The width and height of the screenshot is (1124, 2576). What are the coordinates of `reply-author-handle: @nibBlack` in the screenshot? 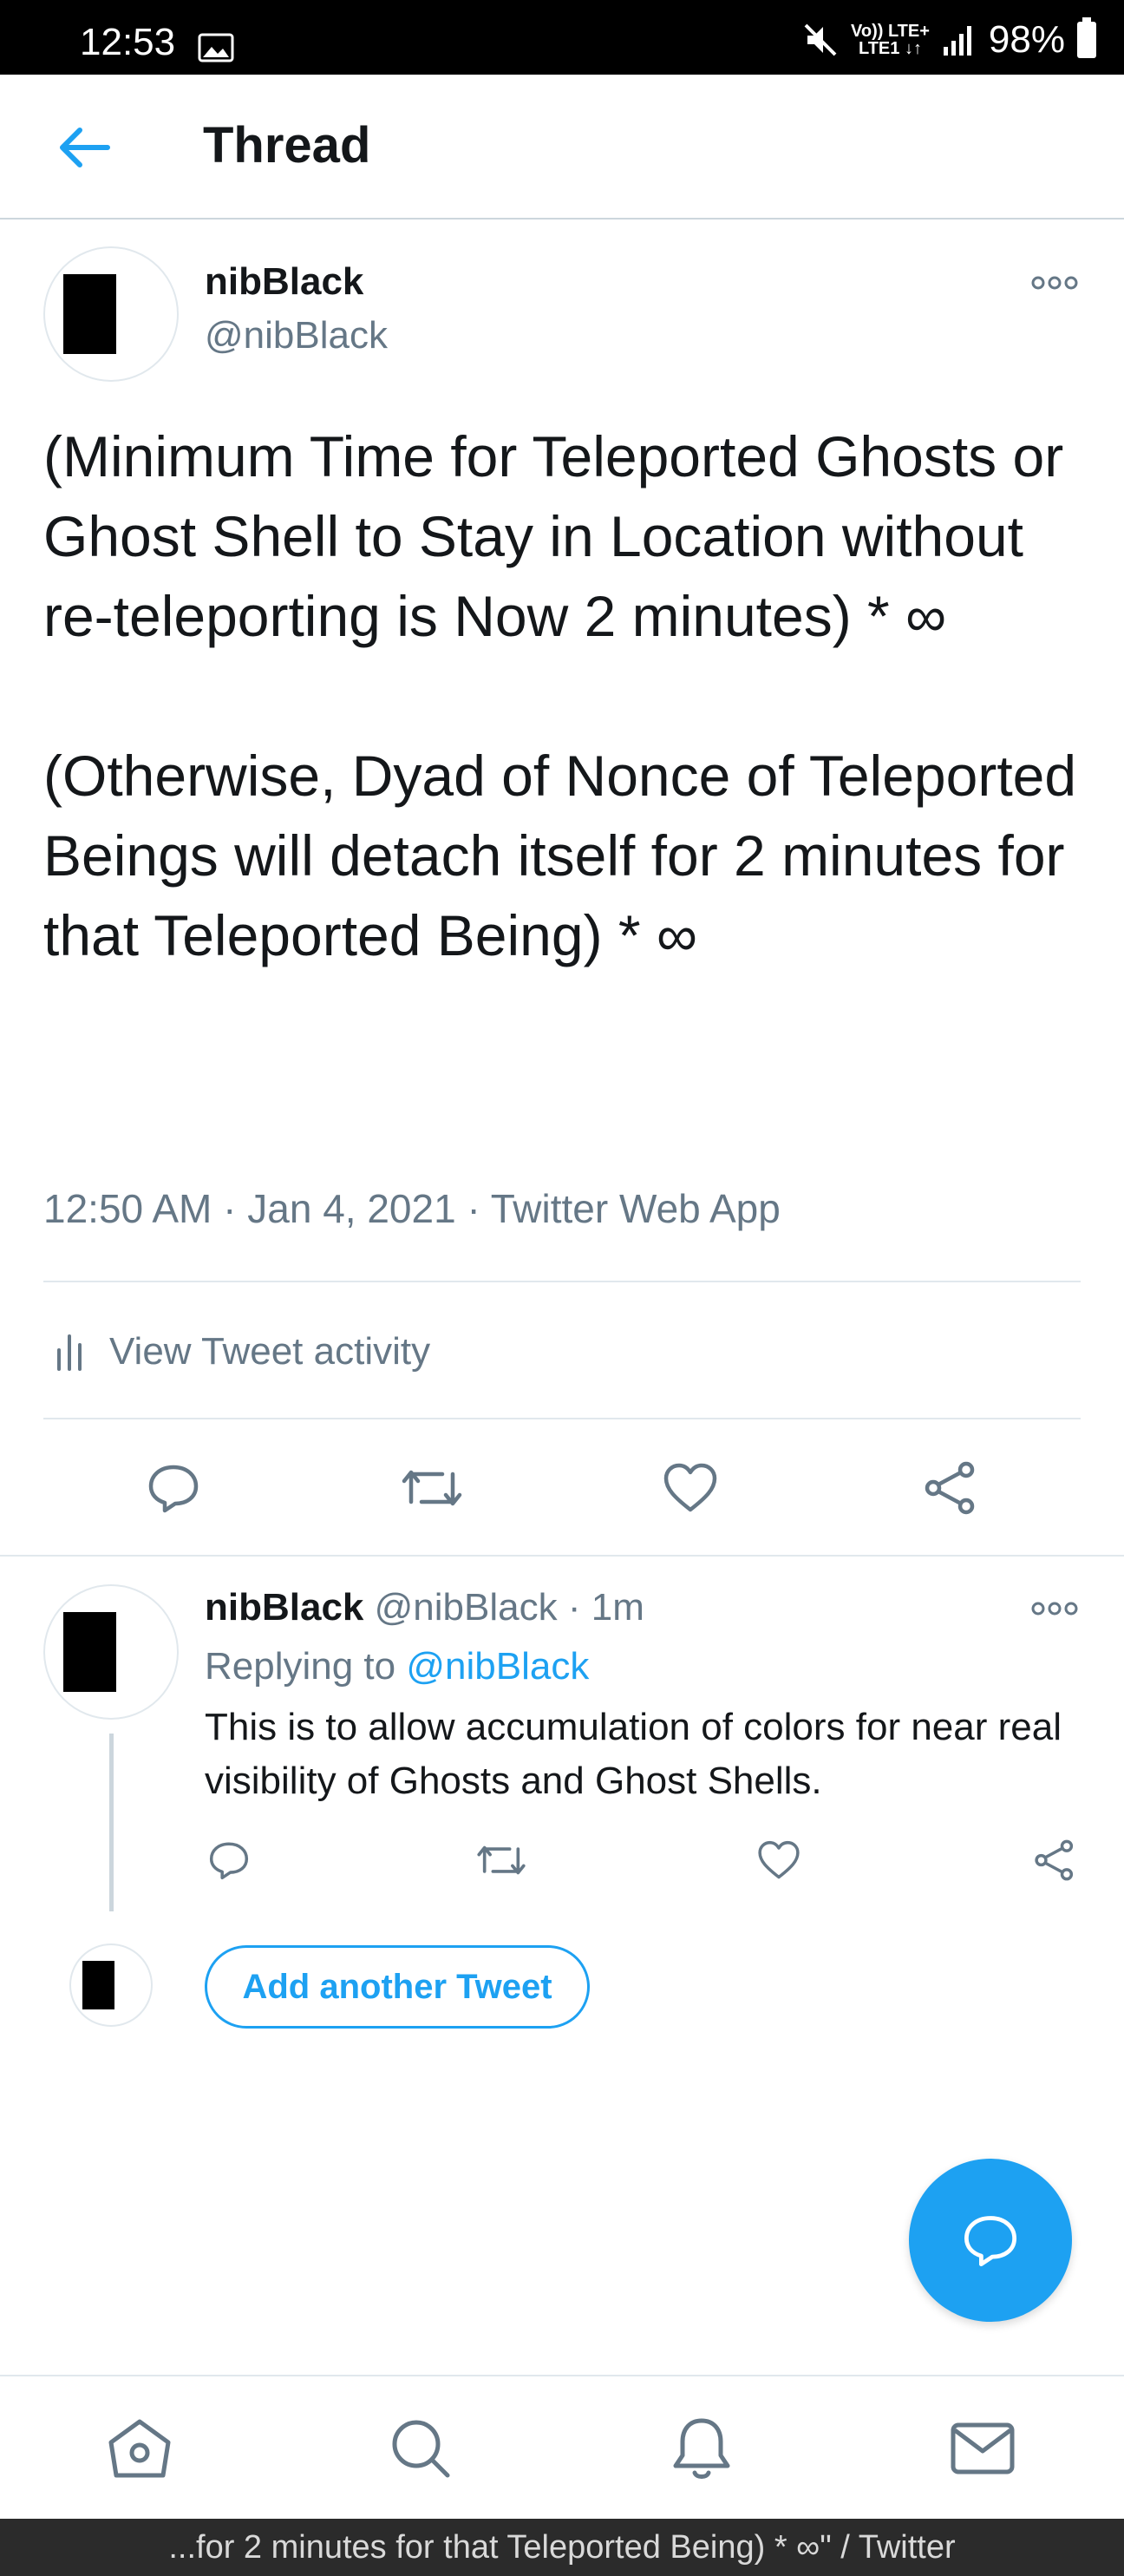 It's located at (466, 1607).